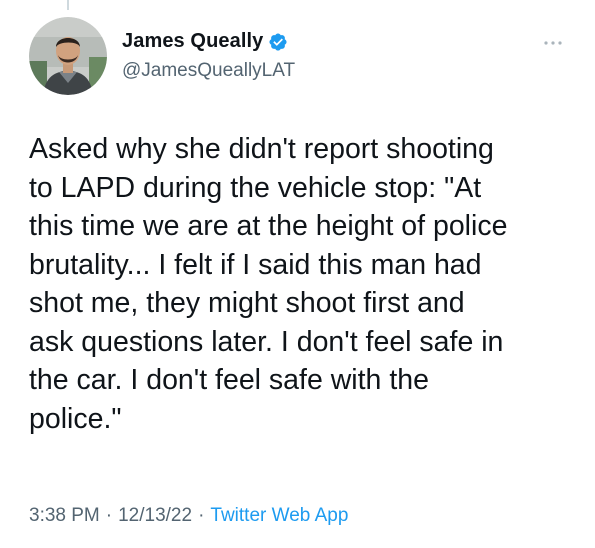 Image resolution: width=595 pixels, height=548 pixels. What do you see at coordinates (68, 5) in the screenshot?
I see `thread-connector-line` at bounding box center [68, 5].